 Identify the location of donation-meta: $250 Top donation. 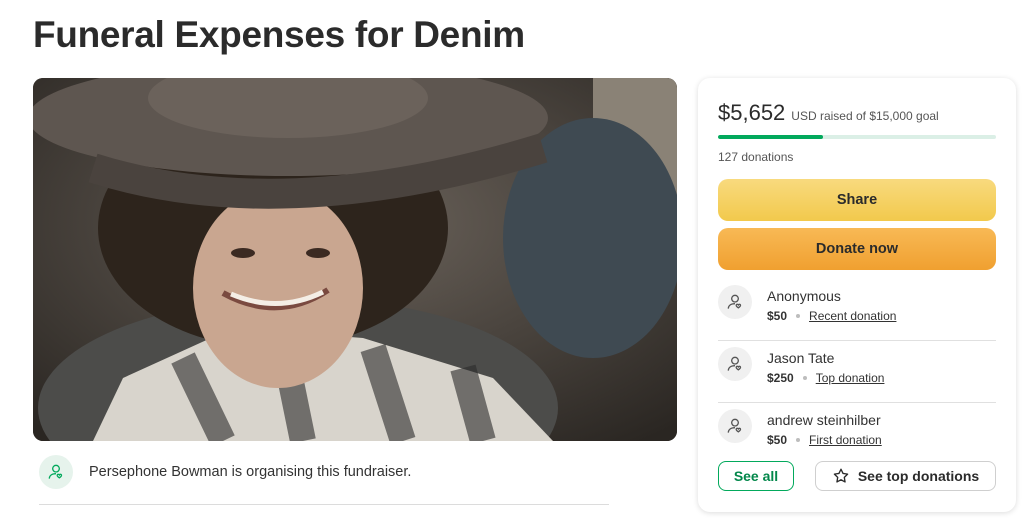
(825, 378).